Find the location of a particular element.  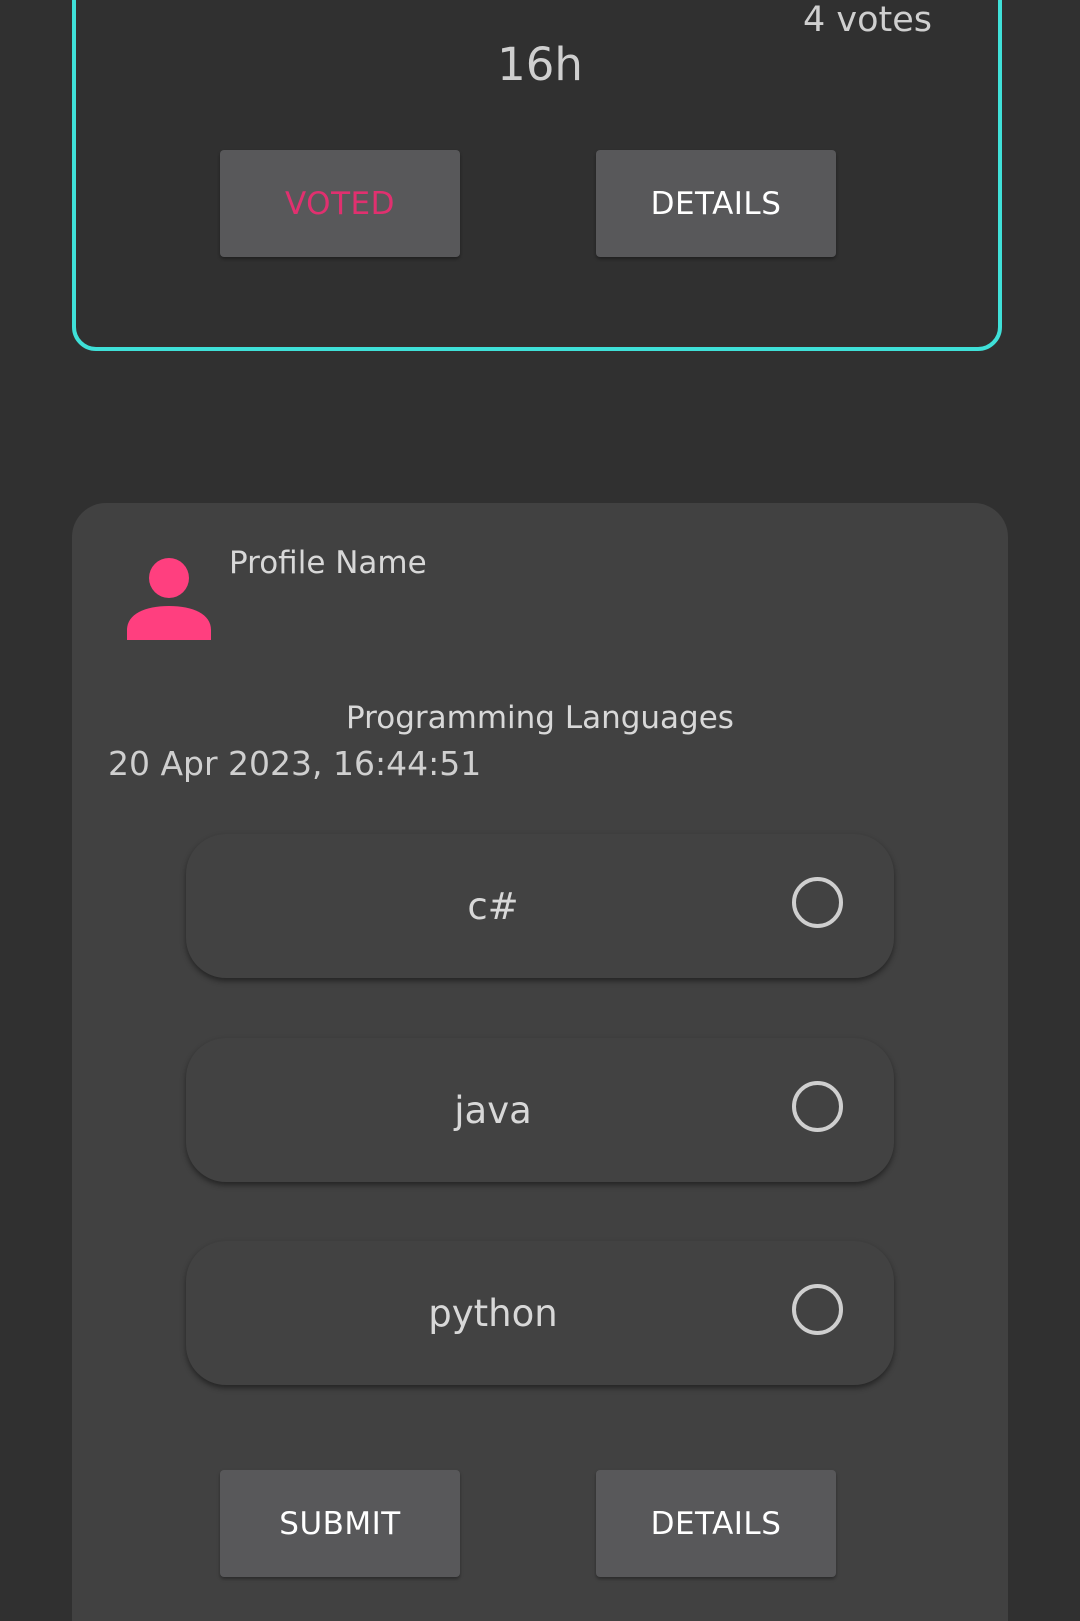

voted-button: VOTED is located at coordinates (340, 203).